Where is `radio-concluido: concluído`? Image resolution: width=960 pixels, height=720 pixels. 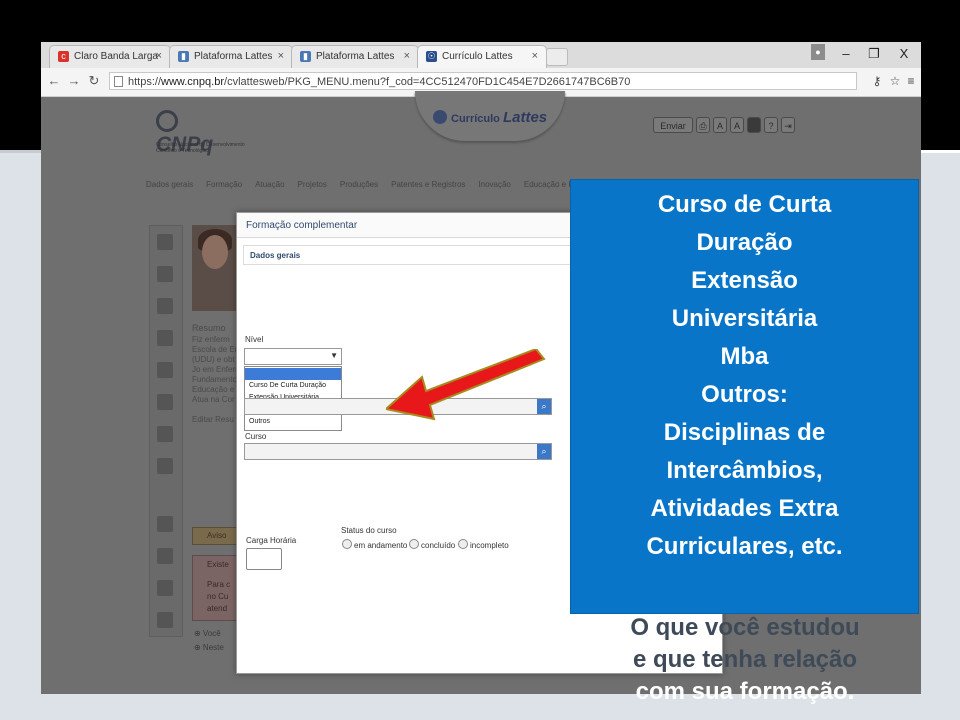
radio-concluido: concluído is located at coordinates (432, 544).